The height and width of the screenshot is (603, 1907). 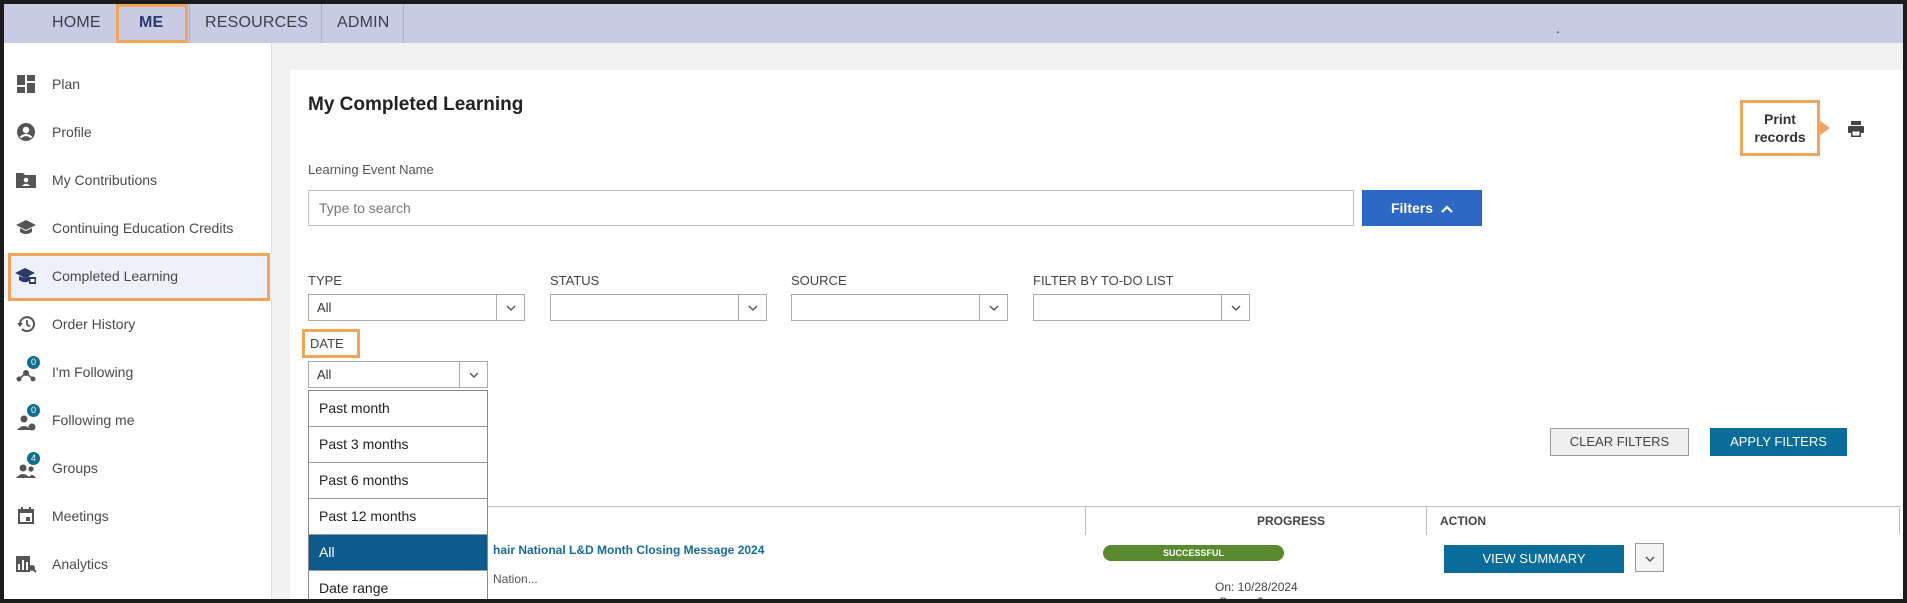 What do you see at coordinates (26, 180) in the screenshot?
I see `contributions-folder-icon` at bounding box center [26, 180].